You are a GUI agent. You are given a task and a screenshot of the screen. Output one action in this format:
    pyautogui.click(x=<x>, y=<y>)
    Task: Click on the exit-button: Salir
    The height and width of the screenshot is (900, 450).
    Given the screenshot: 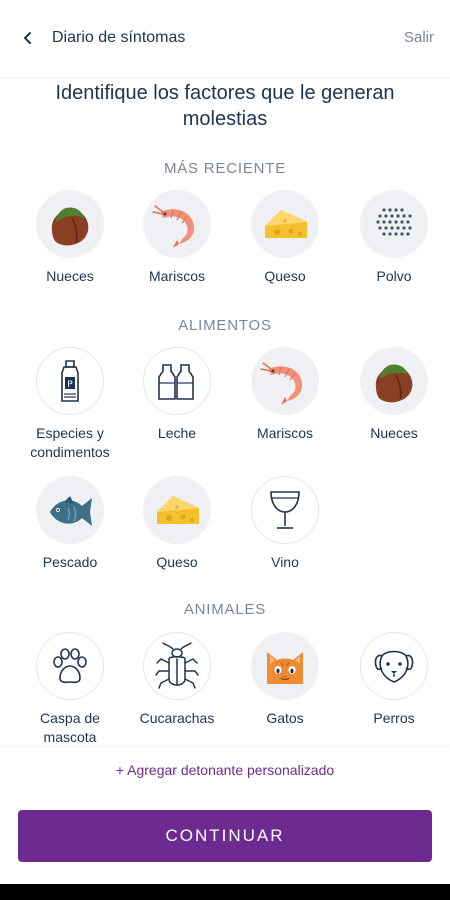 What is the action you would take?
    pyautogui.click(x=419, y=37)
    